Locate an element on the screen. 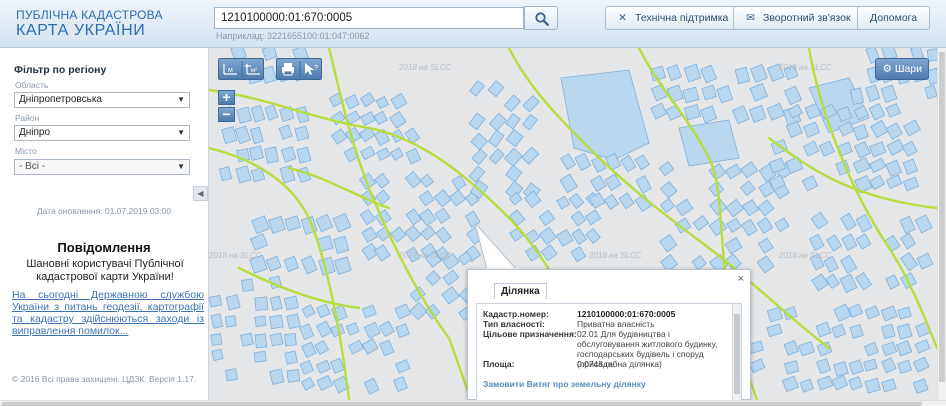 The width and height of the screenshot is (946, 406). scrollbar-thumb is located at coordinates (942, 217).